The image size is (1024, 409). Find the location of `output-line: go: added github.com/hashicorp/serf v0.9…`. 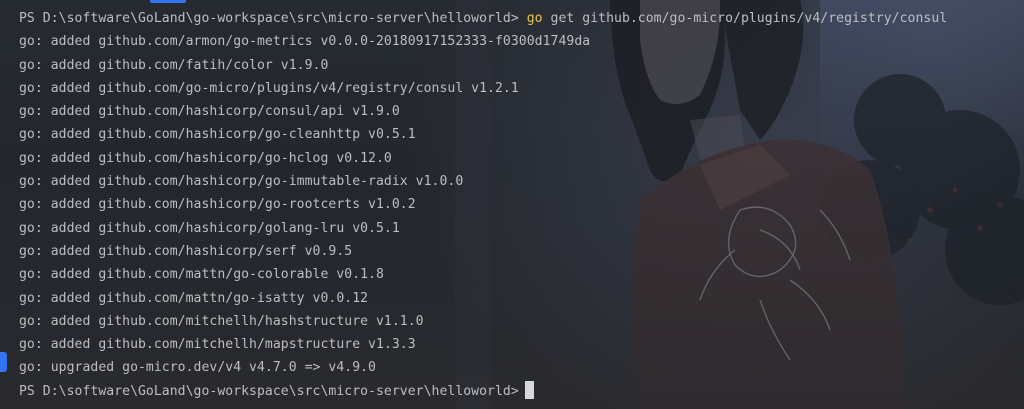

output-line: go: added github.com/hashicorp/serf v0.9… is located at coordinates (186, 251).